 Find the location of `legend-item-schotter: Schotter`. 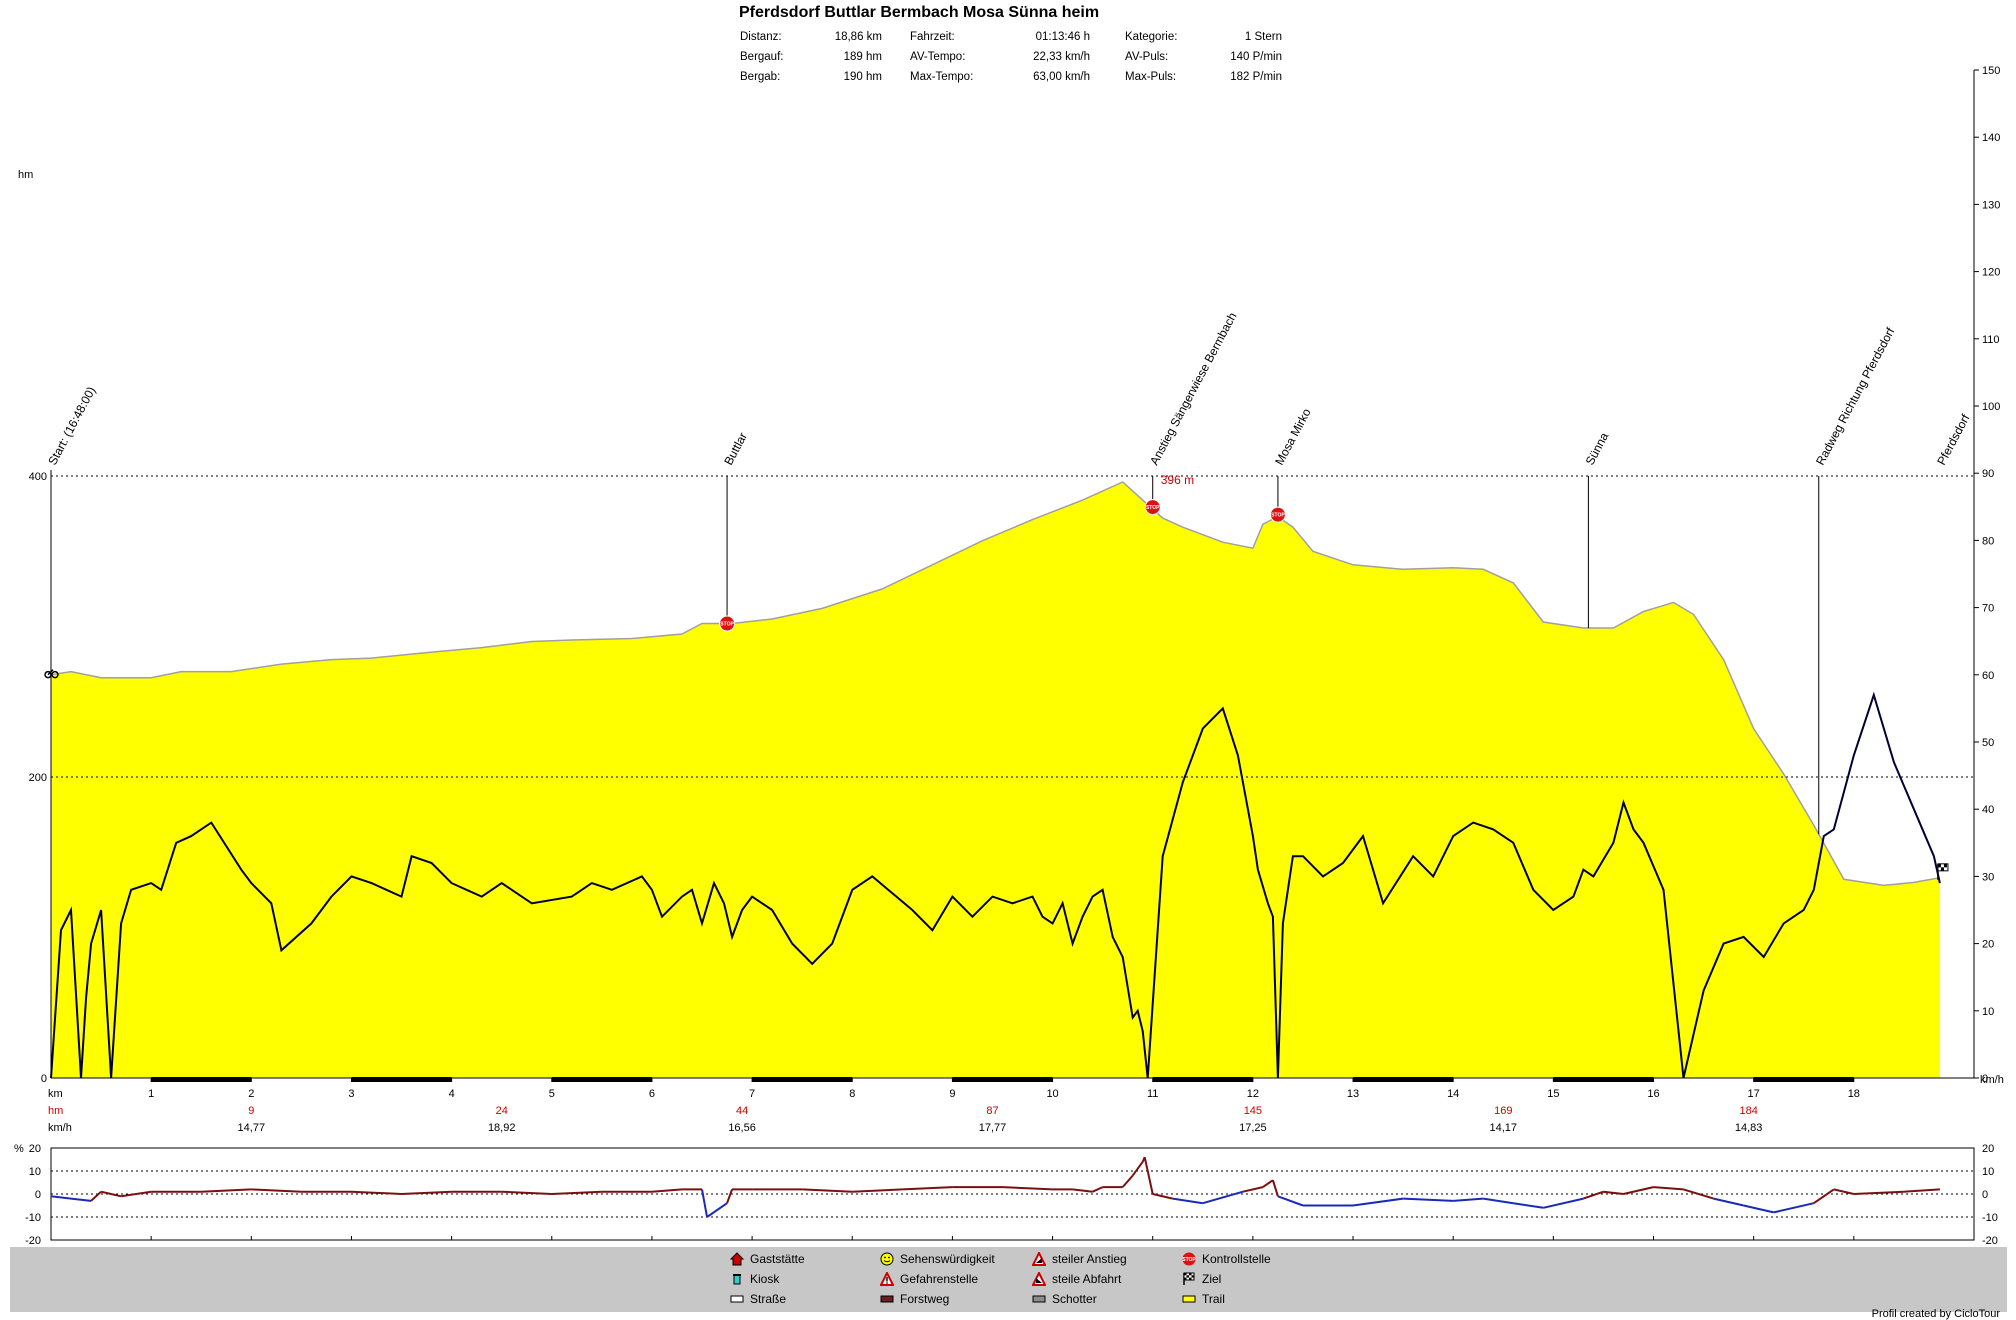

legend-item-schotter: Schotter is located at coordinates (1064, 1299).